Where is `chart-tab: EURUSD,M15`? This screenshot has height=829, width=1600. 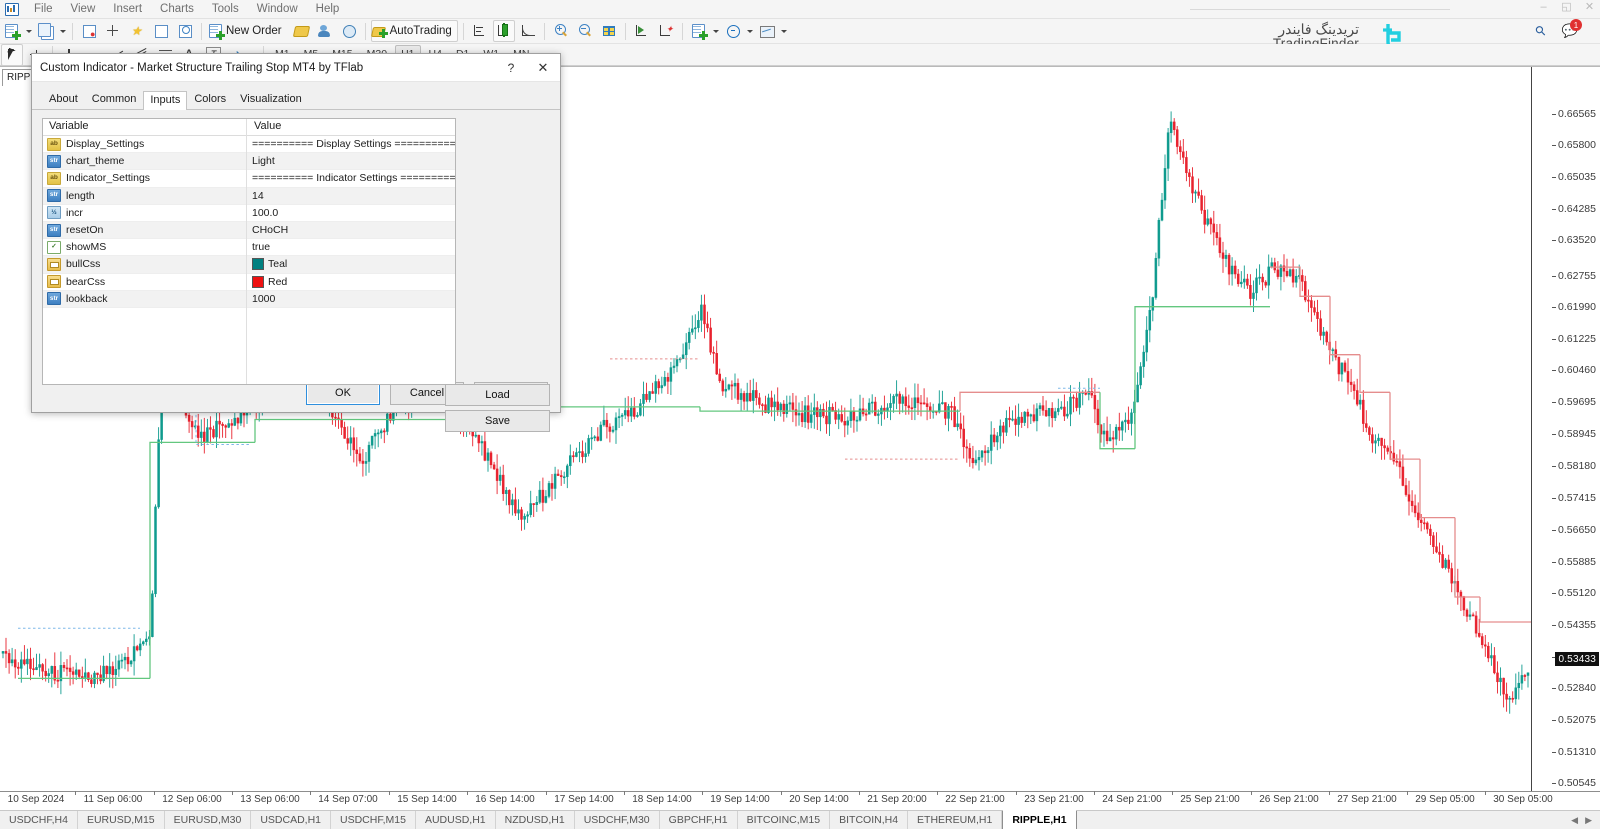
chart-tab: EURUSD,M15 is located at coordinates (121, 820).